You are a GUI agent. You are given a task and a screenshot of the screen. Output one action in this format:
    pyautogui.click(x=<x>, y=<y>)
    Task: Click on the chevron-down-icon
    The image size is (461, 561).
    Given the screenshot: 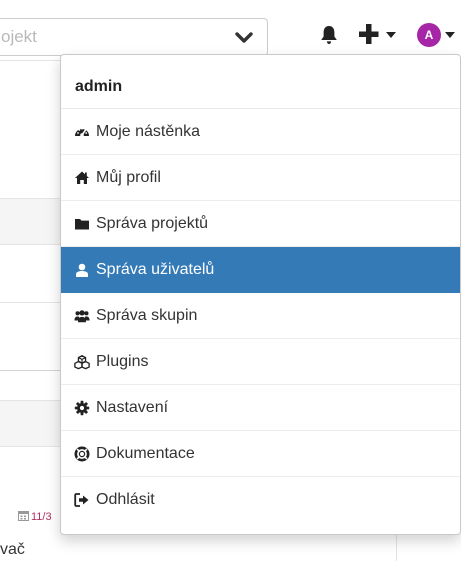 What is the action you would take?
    pyautogui.click(x=244, y=37)
    